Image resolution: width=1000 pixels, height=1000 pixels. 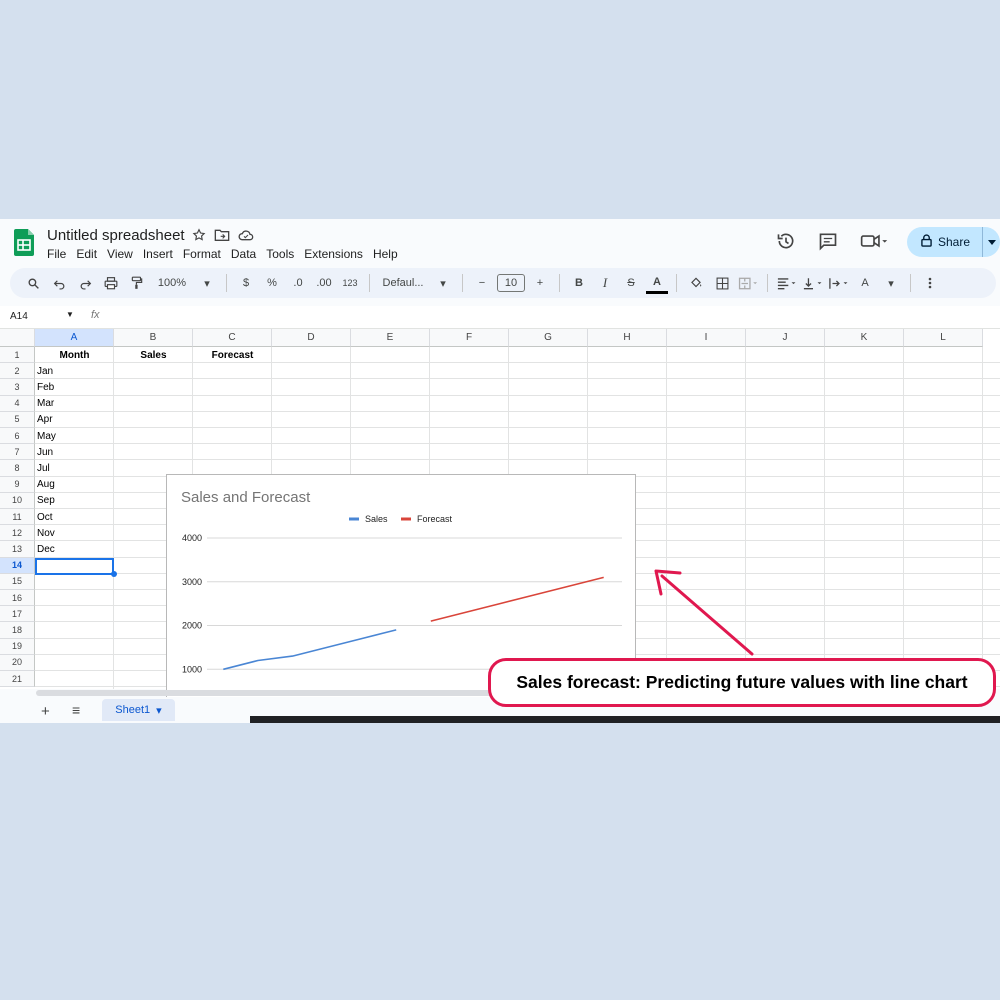 What do you see at coordinates (839, 283) in the screenshot?
I see `text-wrapping-icon` at bounding box center [839, 283].